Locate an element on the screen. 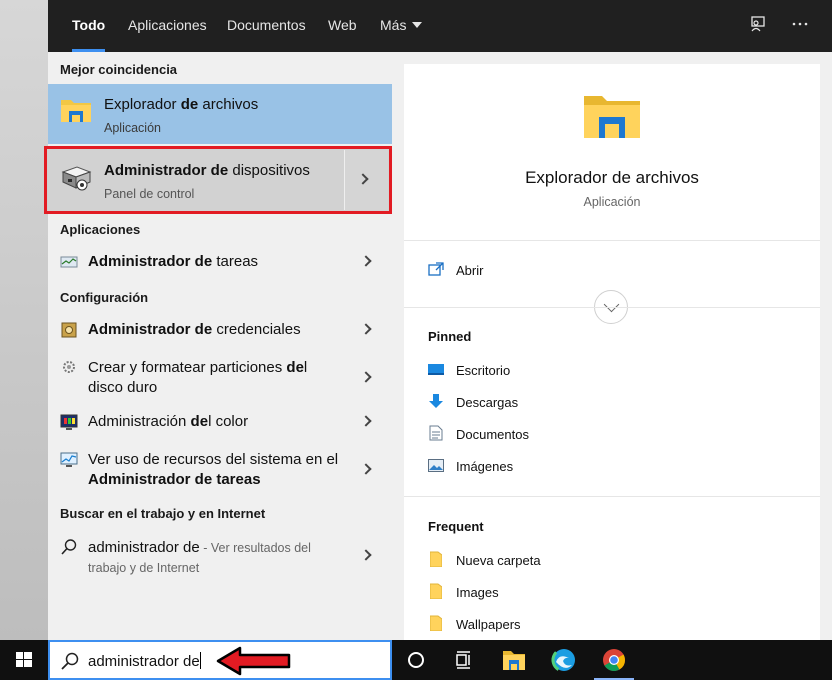  result-administracion-color: Administración del color is located at coordinates (220, 422).